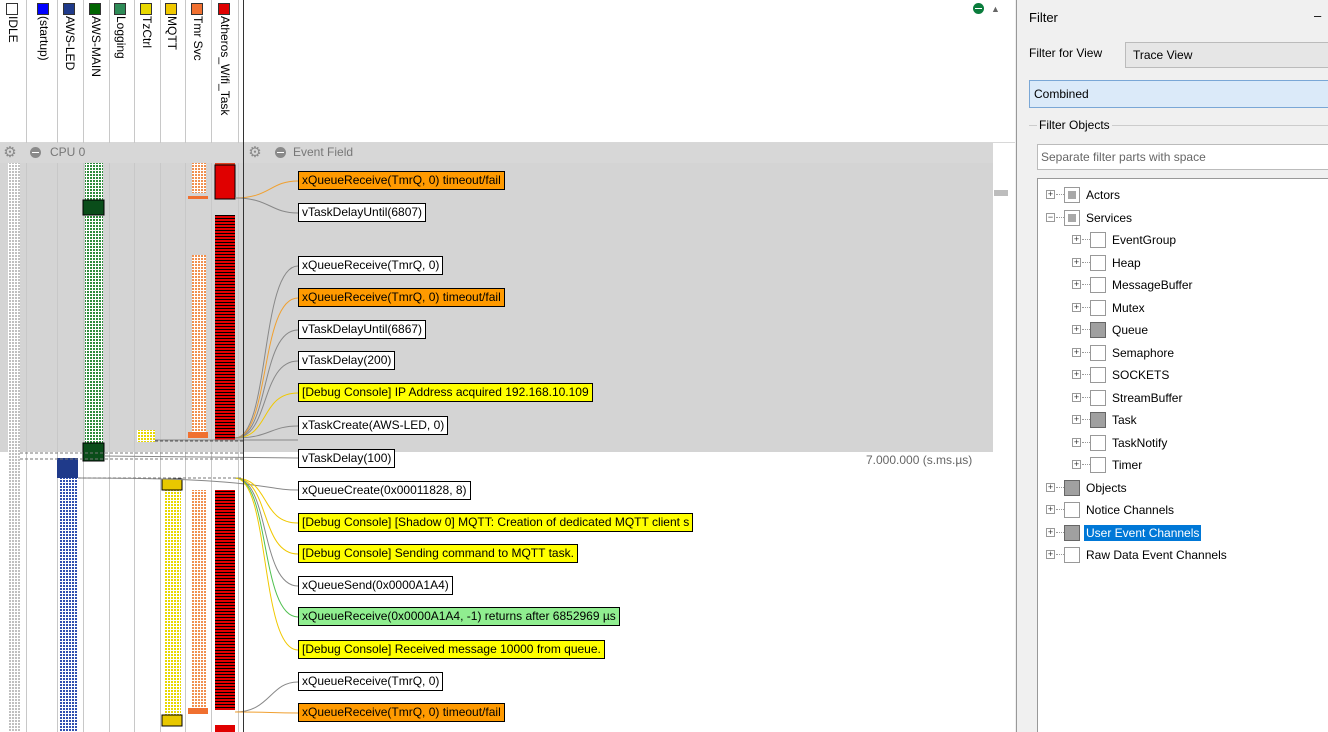  What do you see at coordinates (995, 9) in the screenshot?
I see `scroll-up-icon: ▲` at bounding box center [995, 9].